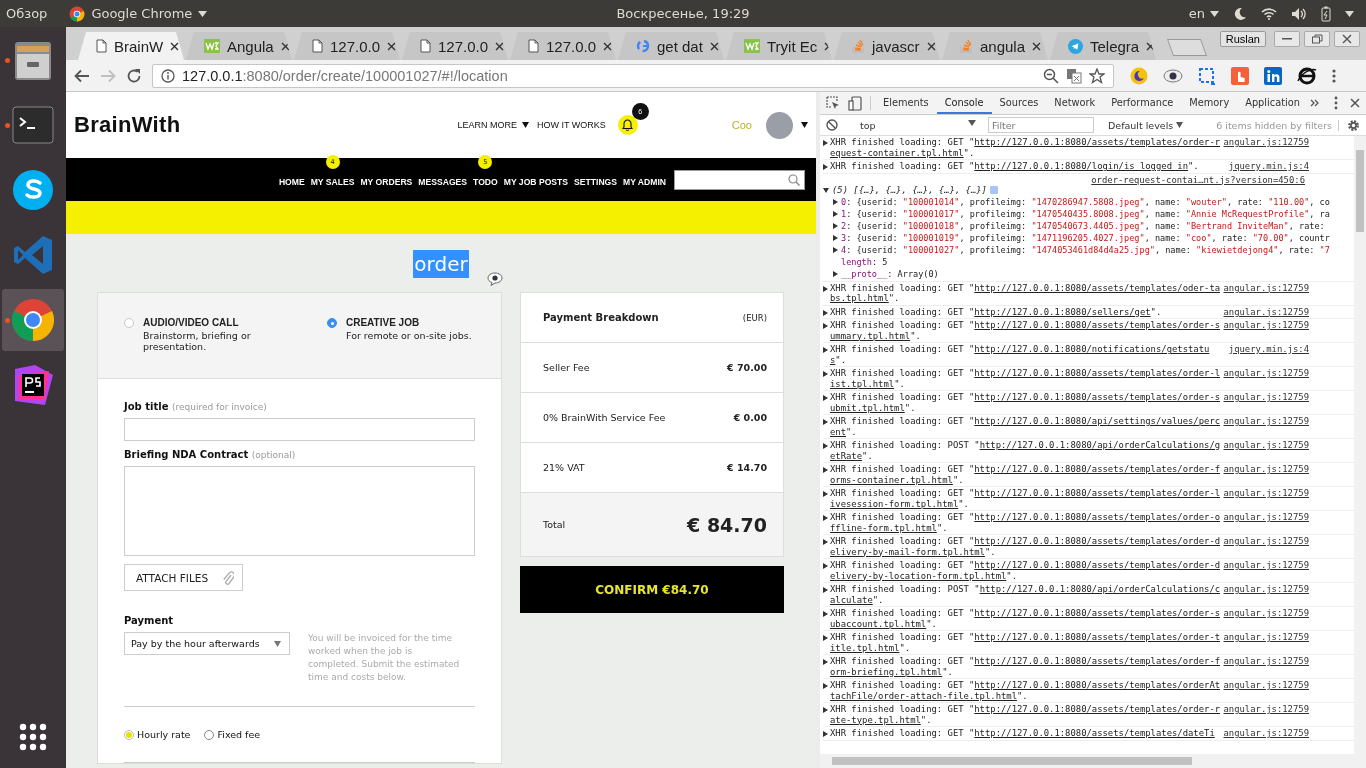 The image size is (1366, 768). I want to click on browser-tab: get dat, so click(671, 46).